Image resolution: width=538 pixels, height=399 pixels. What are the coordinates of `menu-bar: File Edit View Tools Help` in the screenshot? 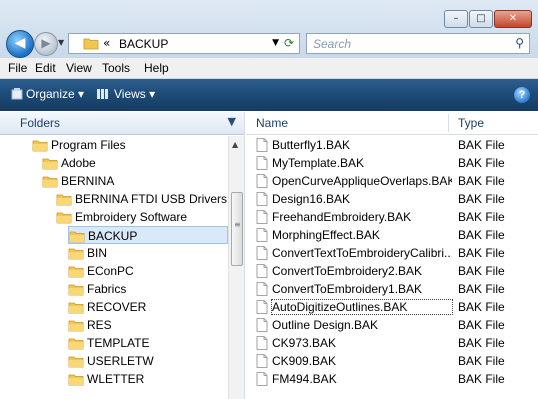 It's located at (269, 68).